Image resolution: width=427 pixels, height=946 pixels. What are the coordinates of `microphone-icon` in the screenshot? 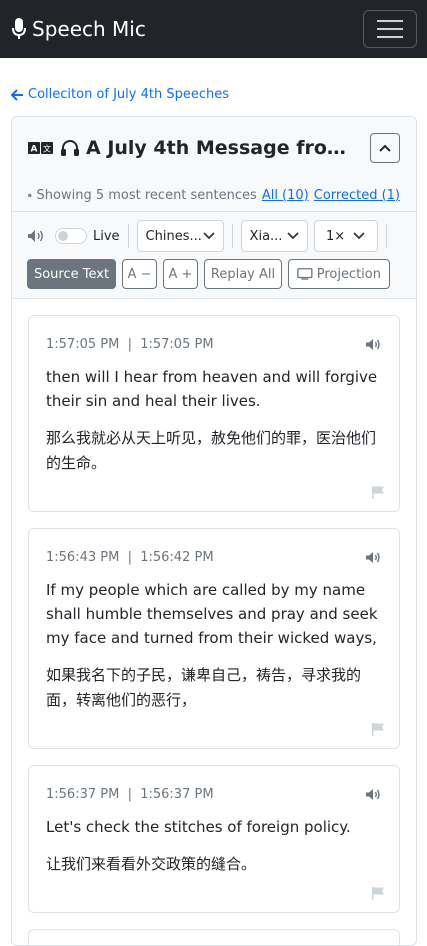 It's located at (19, 29).